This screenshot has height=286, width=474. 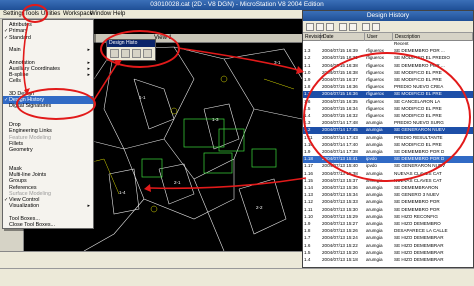 What do you see at coordinates (308, 173) in the screenshot?
I see `history-cell-rev: 1.16` at bounding box center [308, 173].